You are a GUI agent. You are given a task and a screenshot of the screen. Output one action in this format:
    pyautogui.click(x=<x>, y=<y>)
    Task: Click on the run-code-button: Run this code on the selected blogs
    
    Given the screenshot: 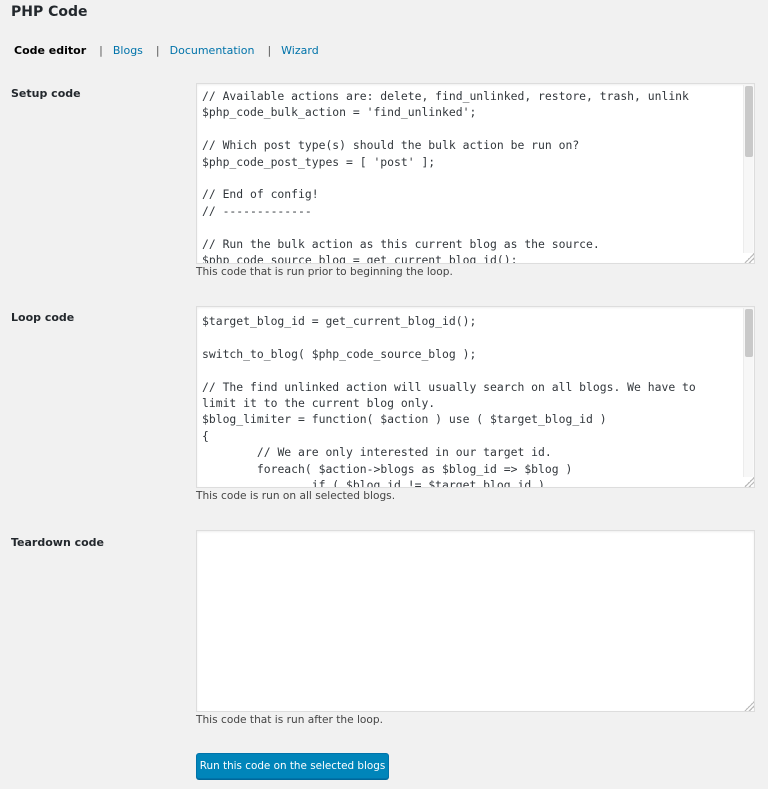 What is the action you would take?
    pyautogui.click(x=292, y=766)
    